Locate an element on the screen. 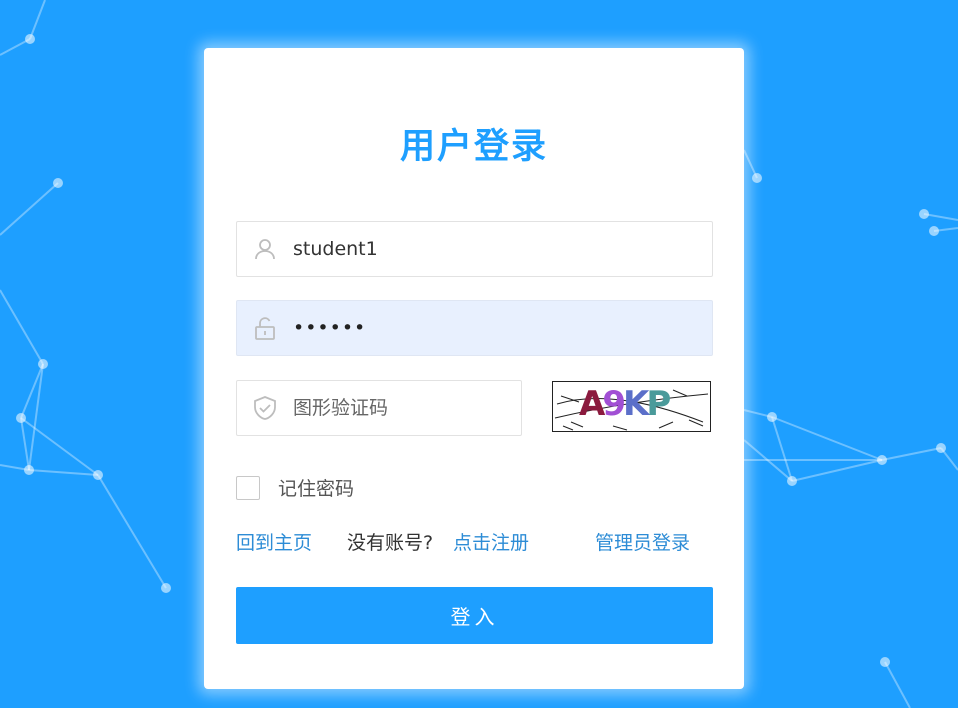 The image size is (958, 708). register-link: 点击注册 is located at coordinates (491, 541).